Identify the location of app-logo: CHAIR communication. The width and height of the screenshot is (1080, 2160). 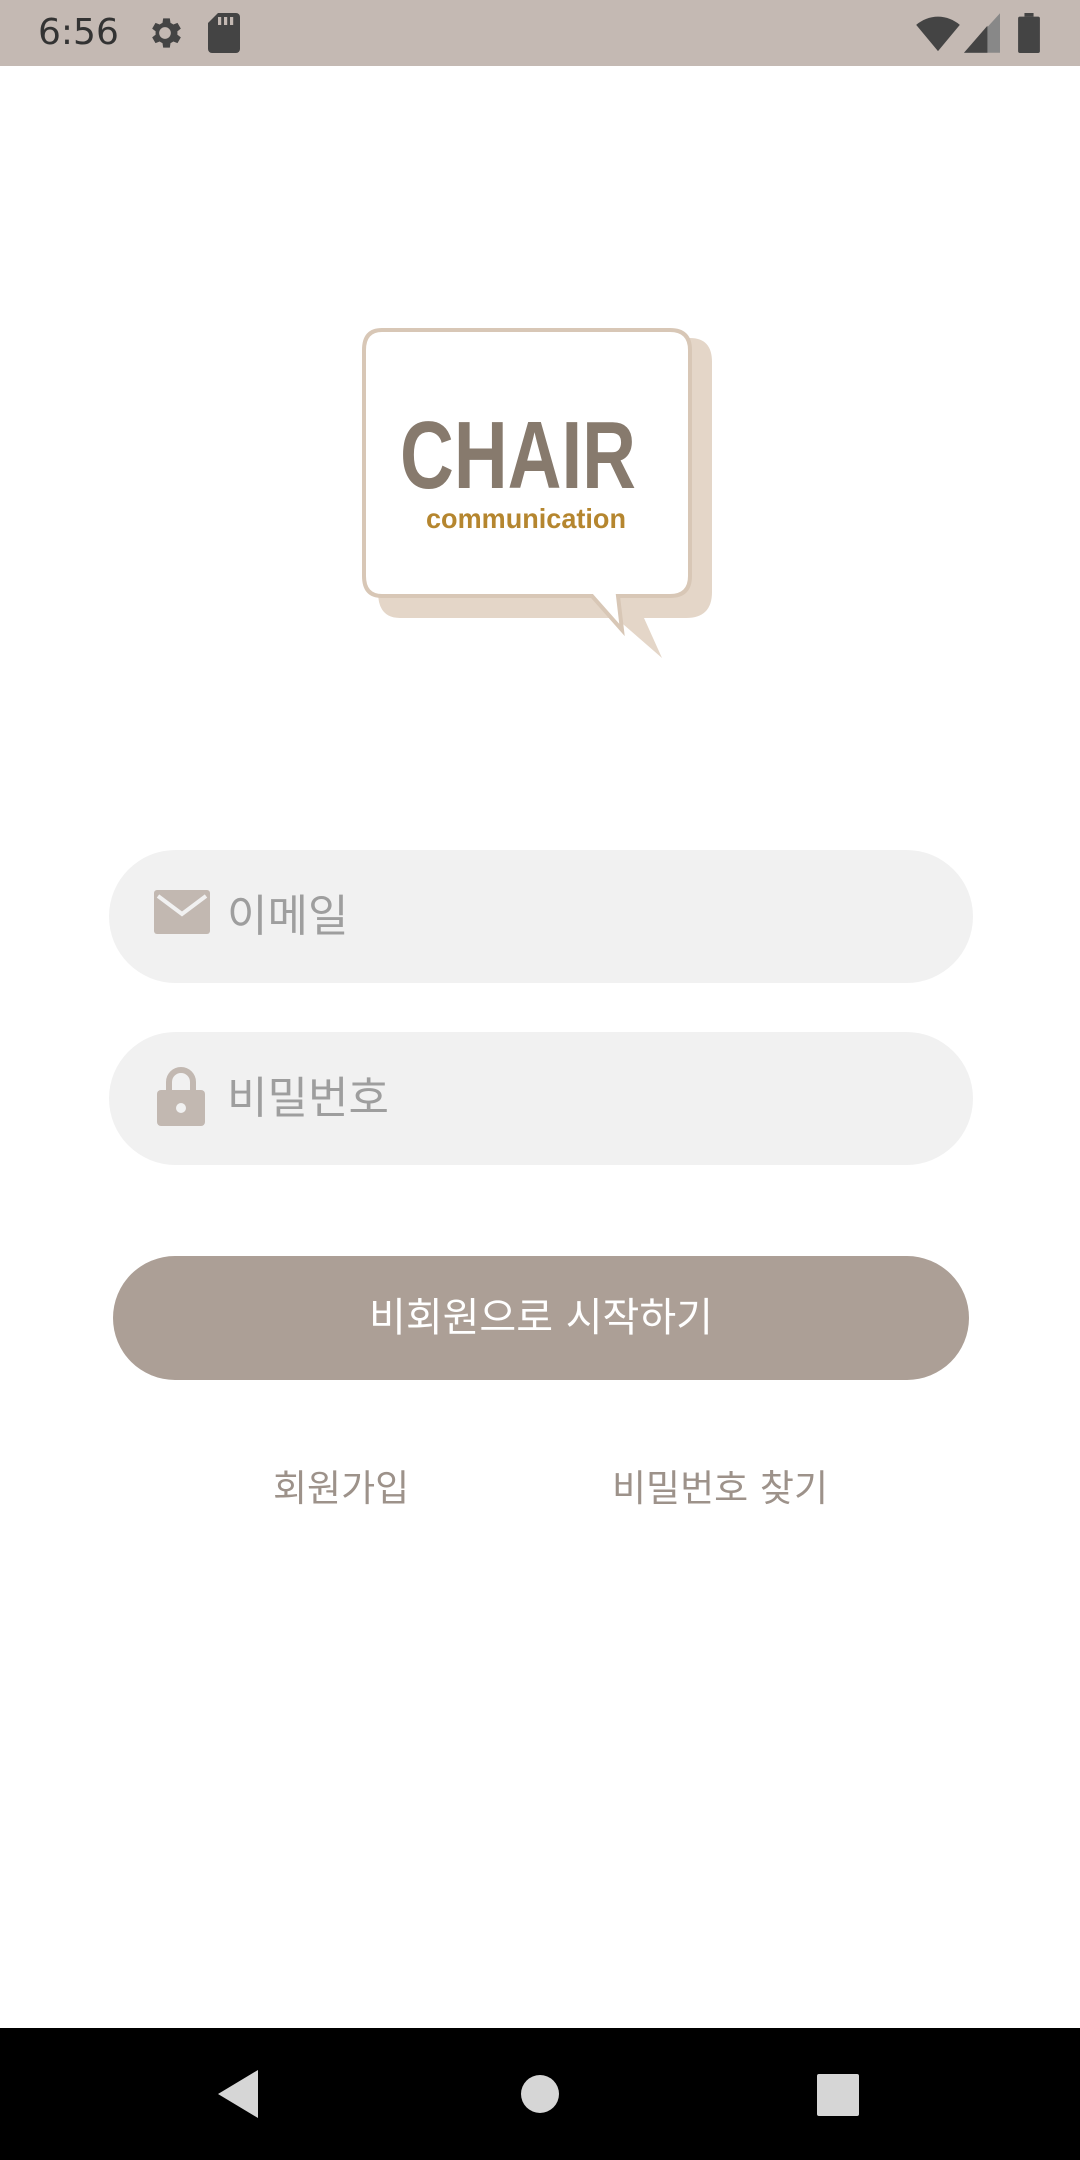
(540, 496).